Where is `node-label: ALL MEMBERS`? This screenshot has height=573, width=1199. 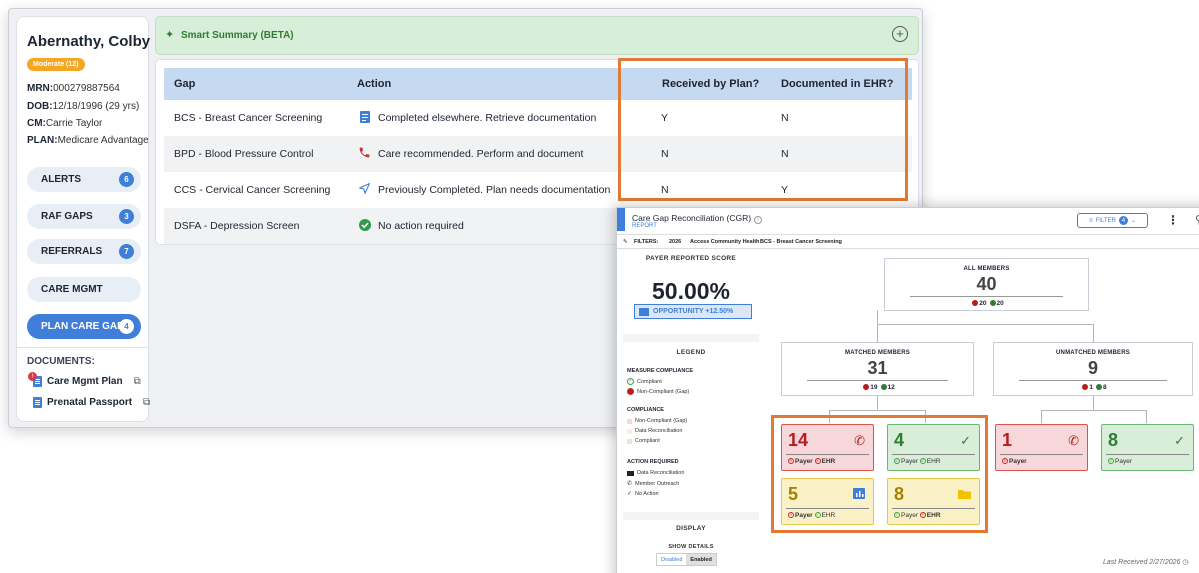
node-label: ALL MEMBERS is located at coordinates (986, 269).